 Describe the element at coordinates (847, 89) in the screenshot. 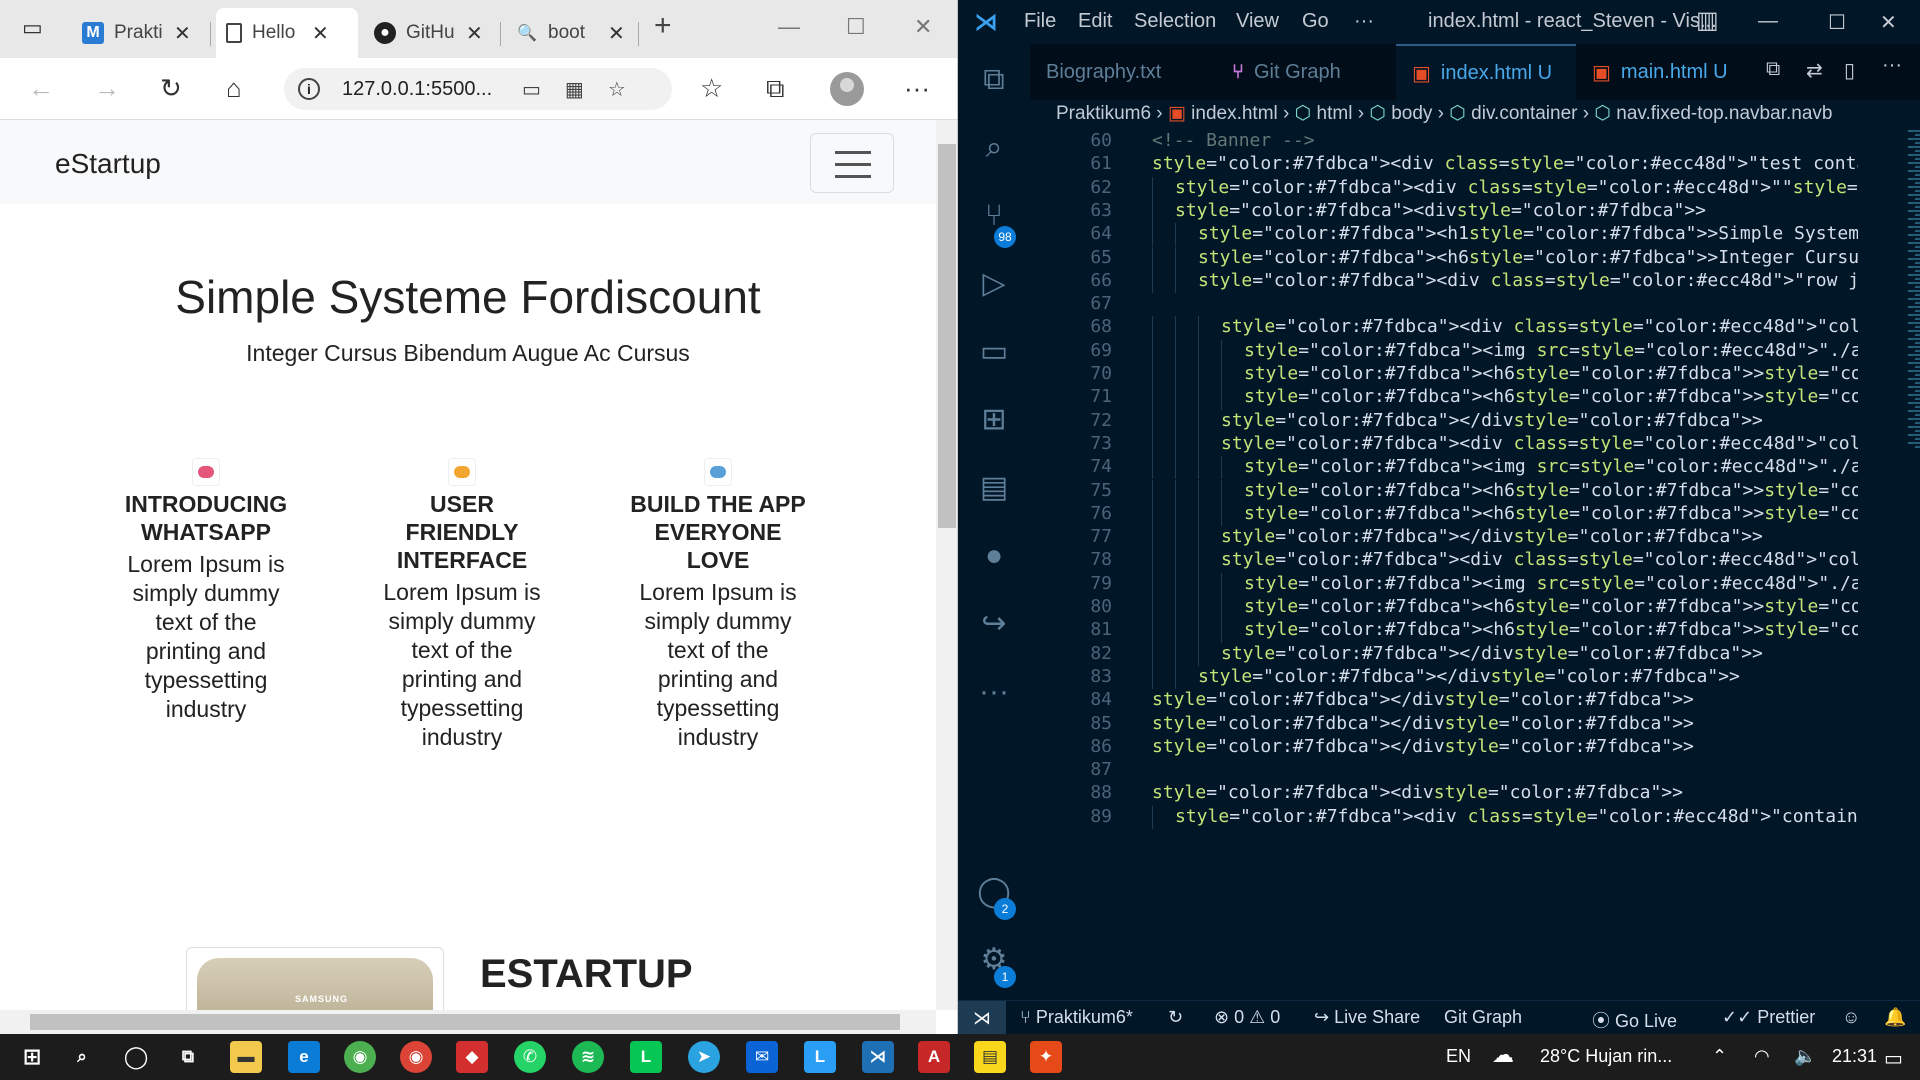

I see `profile-avatar` at that location.